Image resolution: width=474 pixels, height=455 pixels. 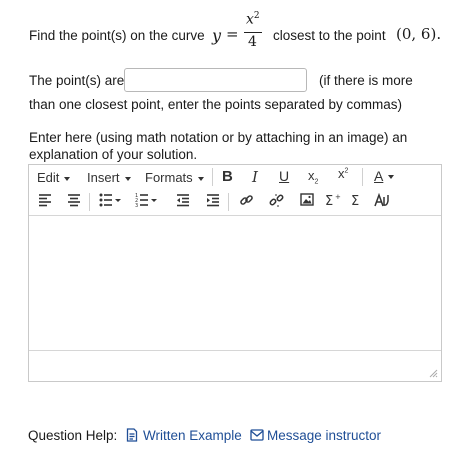 I want to click on bold-button: B, so click(x=227, y=176).